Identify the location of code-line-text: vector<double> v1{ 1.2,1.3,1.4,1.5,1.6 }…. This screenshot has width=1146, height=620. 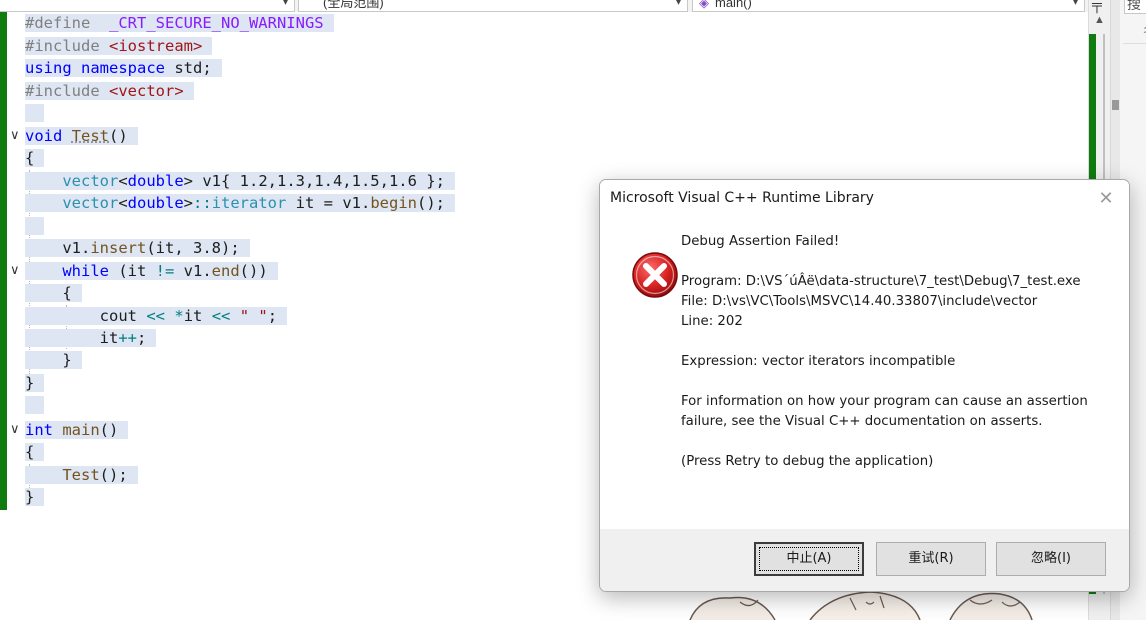
(240, 181).